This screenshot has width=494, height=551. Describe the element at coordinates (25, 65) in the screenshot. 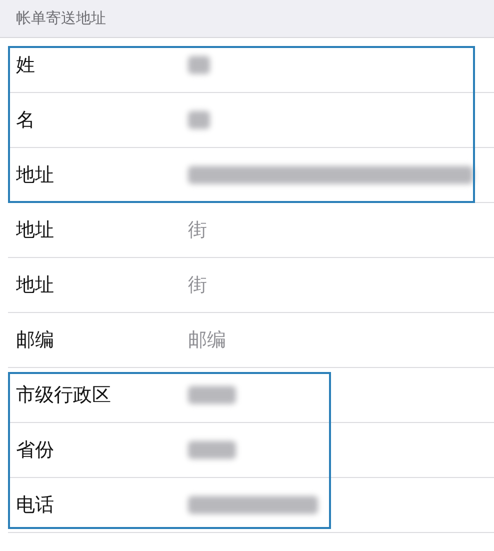

I see `field-label: 姓` at that location.